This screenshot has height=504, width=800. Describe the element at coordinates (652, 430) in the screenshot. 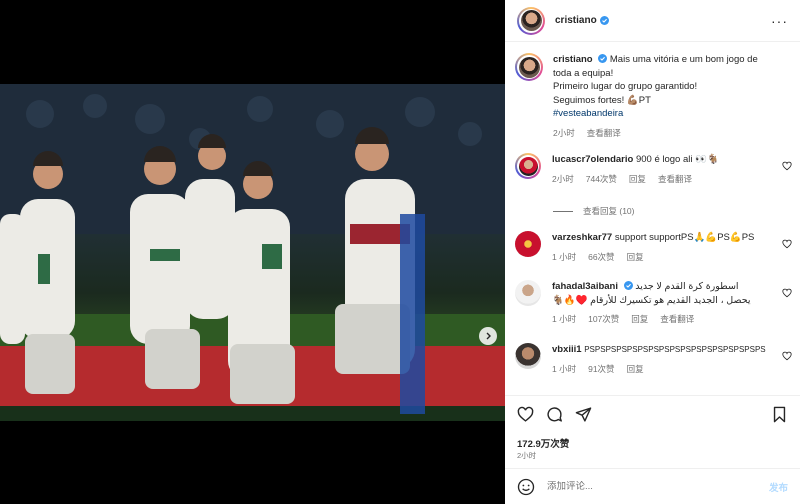

I see `post-actions: 172.9万次赞 2小时` at that location.